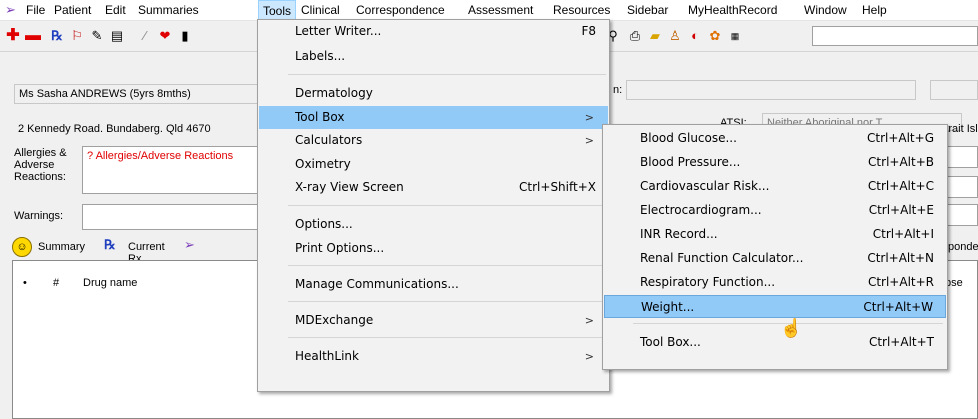 This screenshot has width=978, height=419. What do you see at coordinates (145, 36) in the screenshot?
I see `needle-icon: ⁄` at bounding box center [145, 36].